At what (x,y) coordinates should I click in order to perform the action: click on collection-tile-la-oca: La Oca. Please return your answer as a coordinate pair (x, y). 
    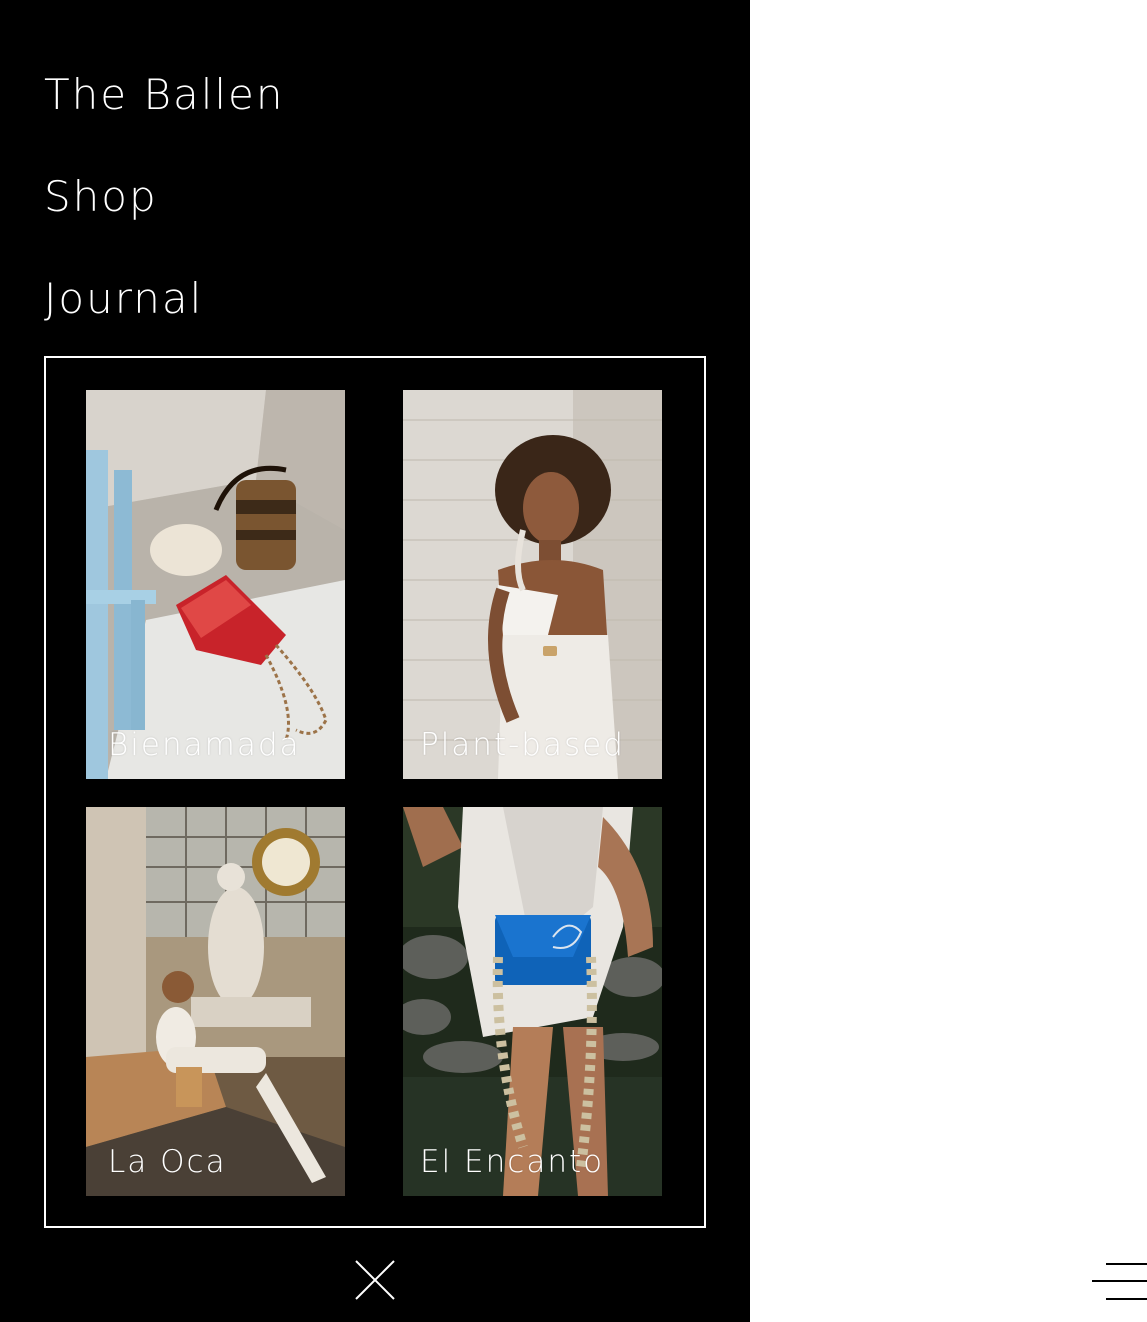
    Looking at the image, I should click on (215, 1001).